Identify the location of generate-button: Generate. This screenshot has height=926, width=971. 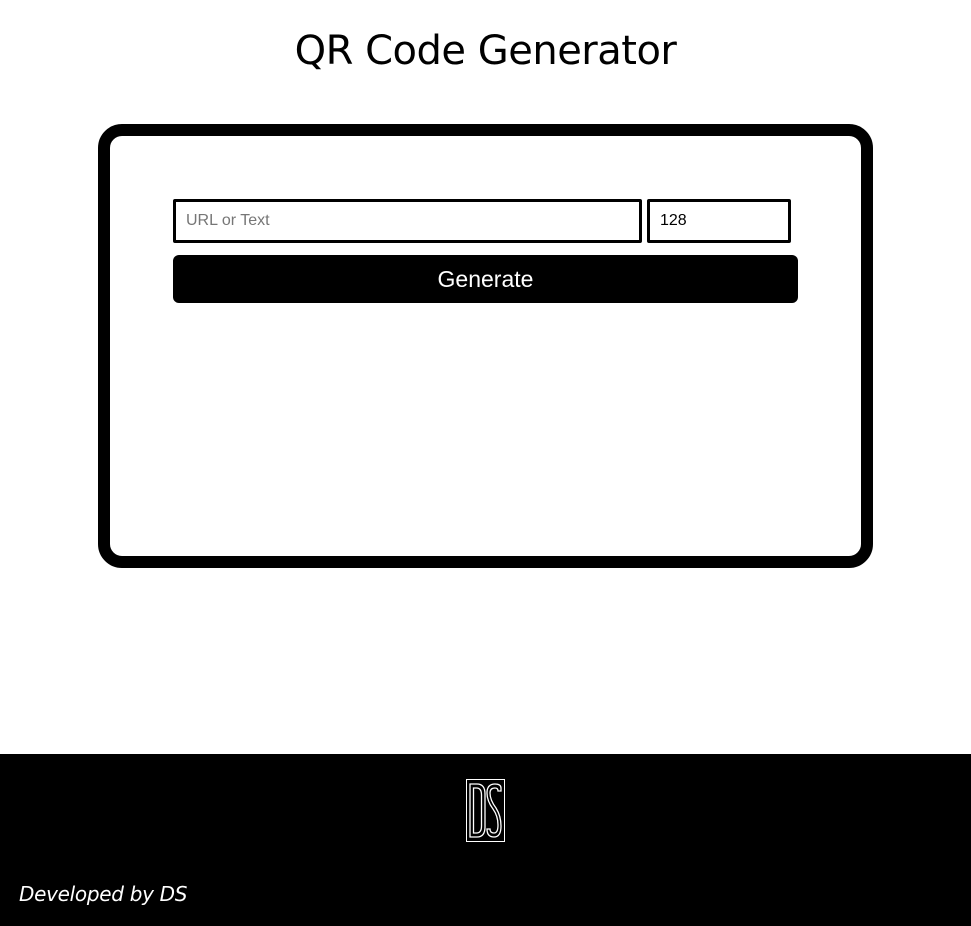
(485, 279).